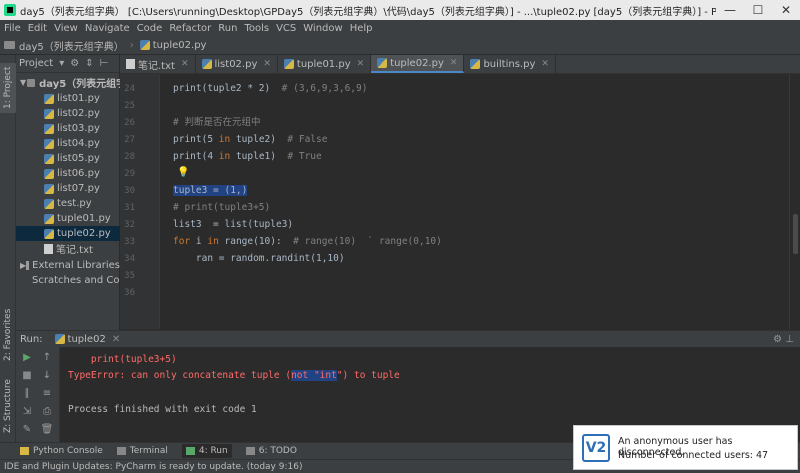 Image resolution: width=800 pixels, height=473 pixels. Describe the element at coordinates (68, 203) in the screenshot. I see `tree-file: test.py` at that location.